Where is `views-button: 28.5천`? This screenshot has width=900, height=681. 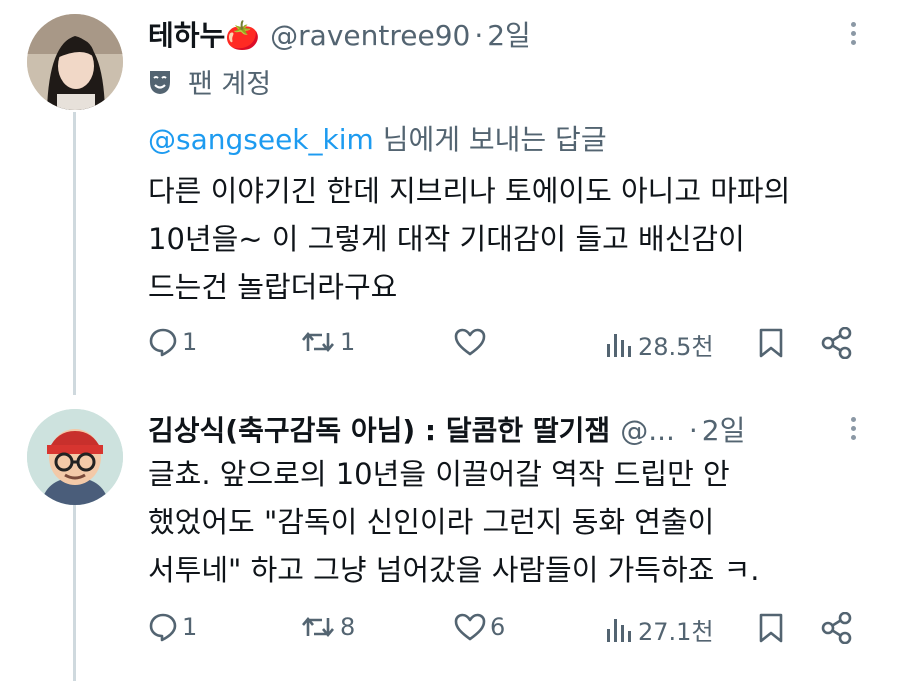
views-button: 28.5천 is located at coordinates (659, 344).